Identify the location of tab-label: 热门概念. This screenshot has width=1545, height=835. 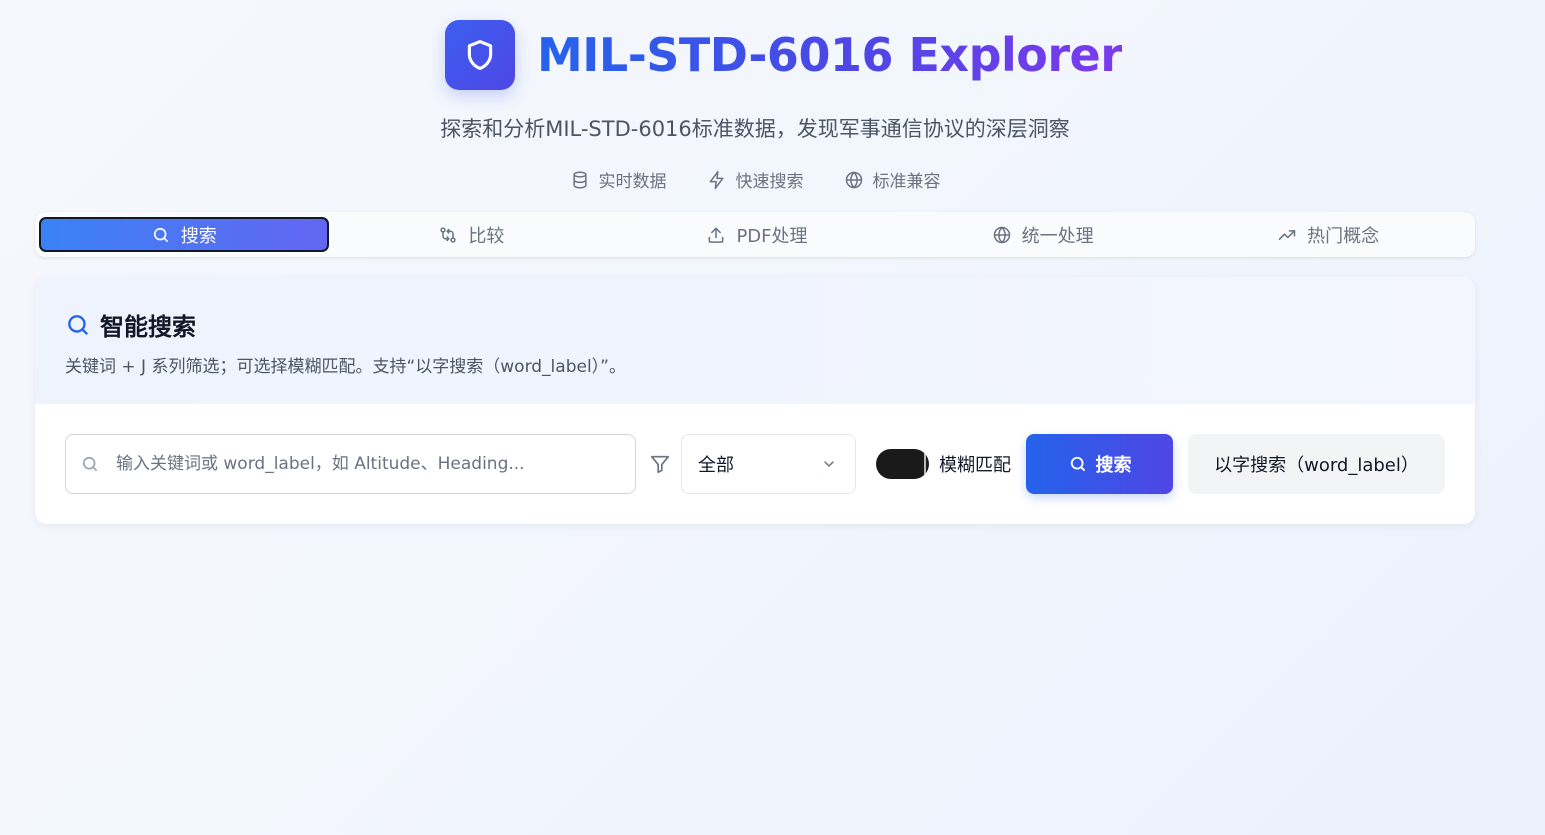
(1343, 236).